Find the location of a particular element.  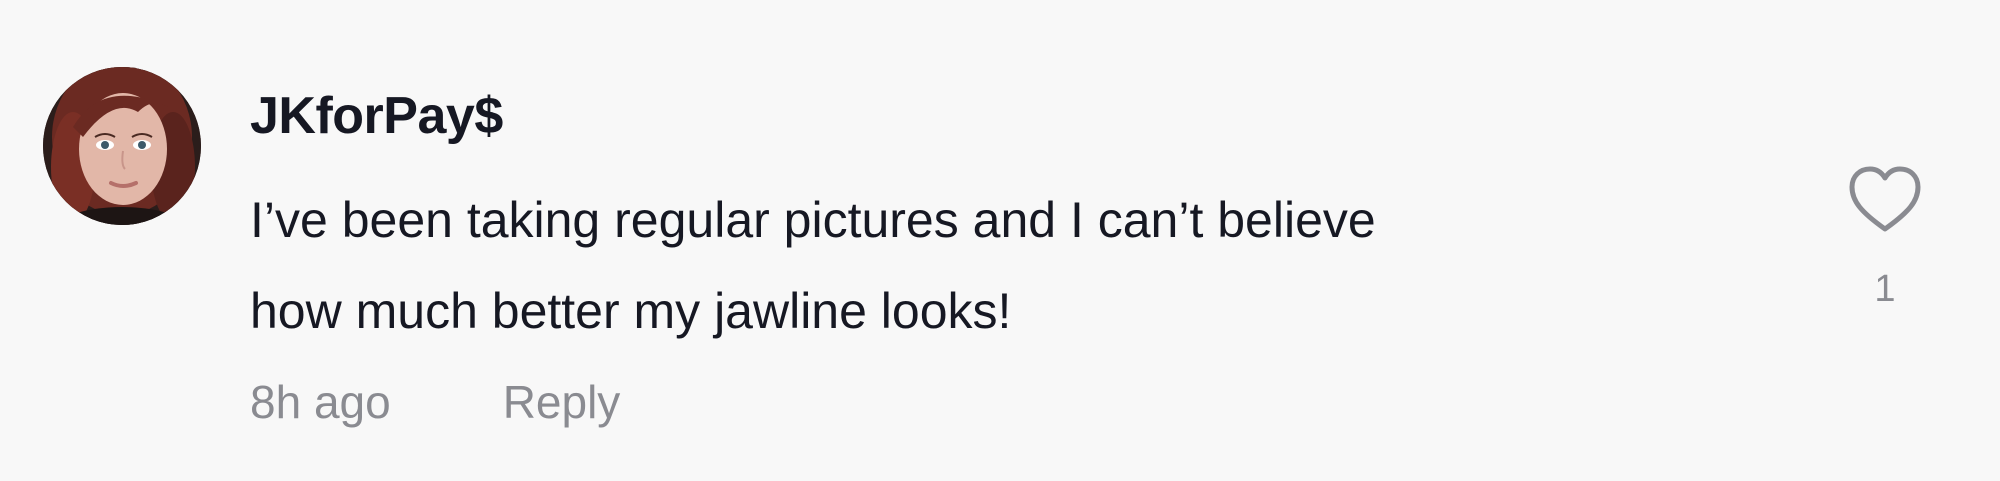

like-button is located at coordinates (1885, 200).